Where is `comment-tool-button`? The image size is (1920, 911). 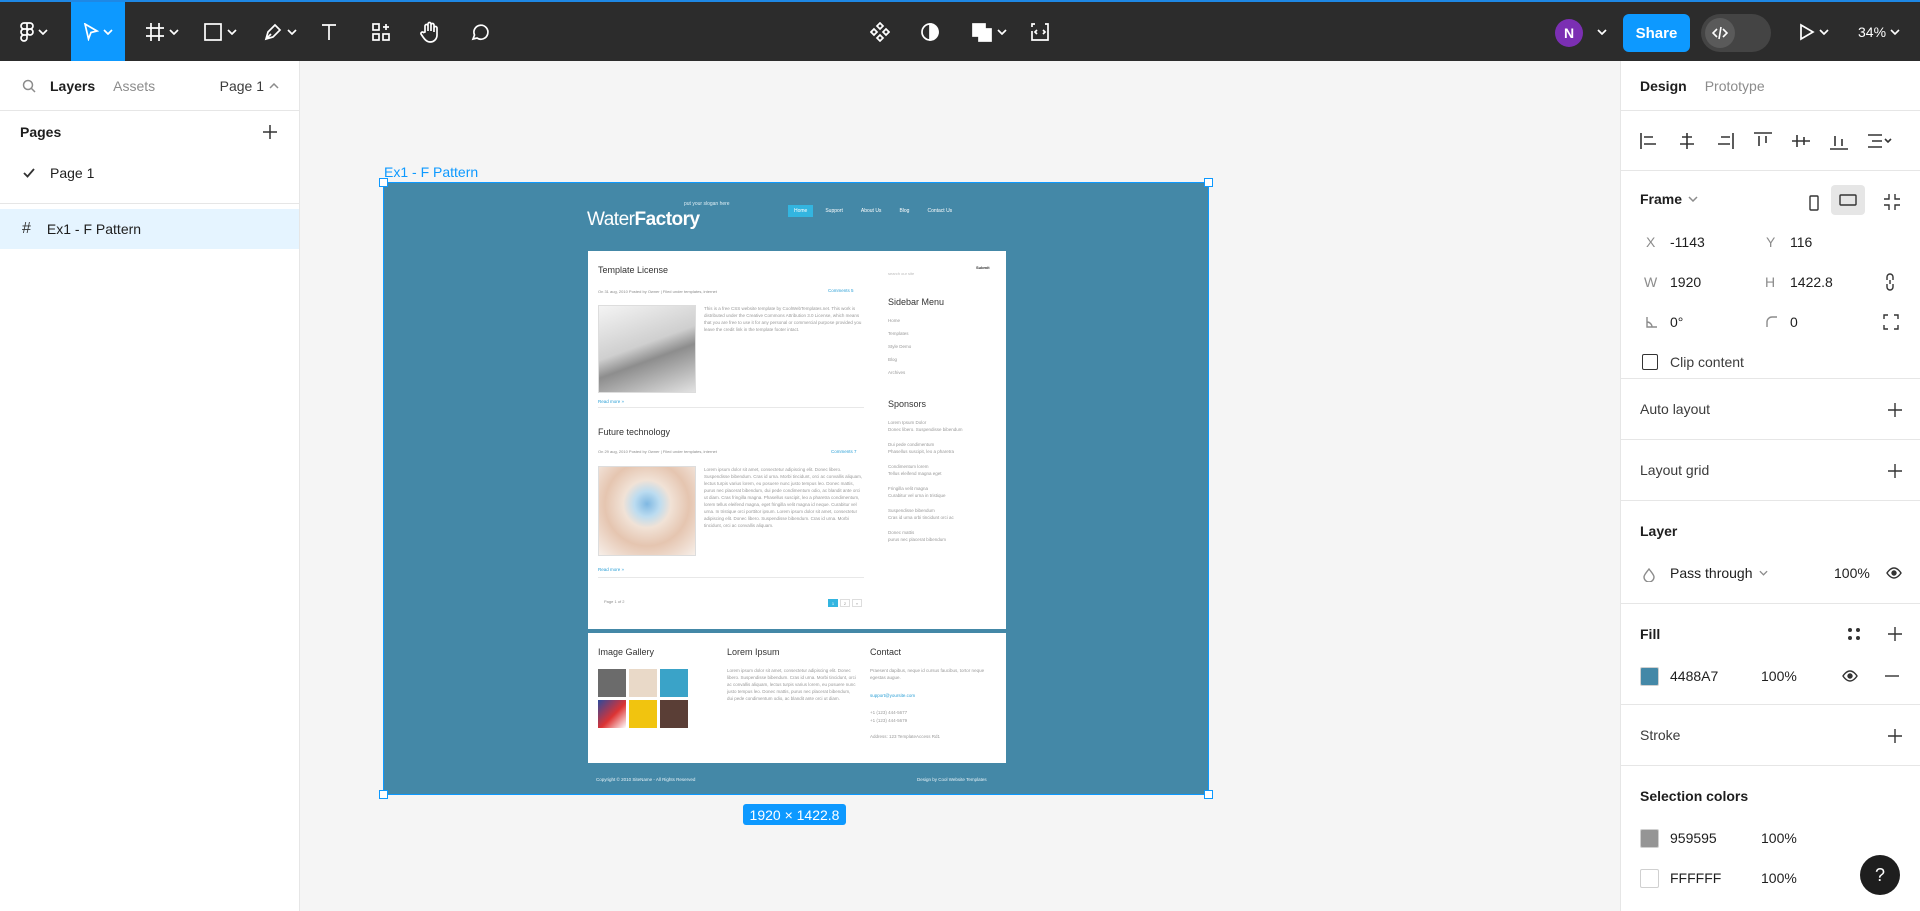 comment-tool-button is located at coordinates (480, 31).